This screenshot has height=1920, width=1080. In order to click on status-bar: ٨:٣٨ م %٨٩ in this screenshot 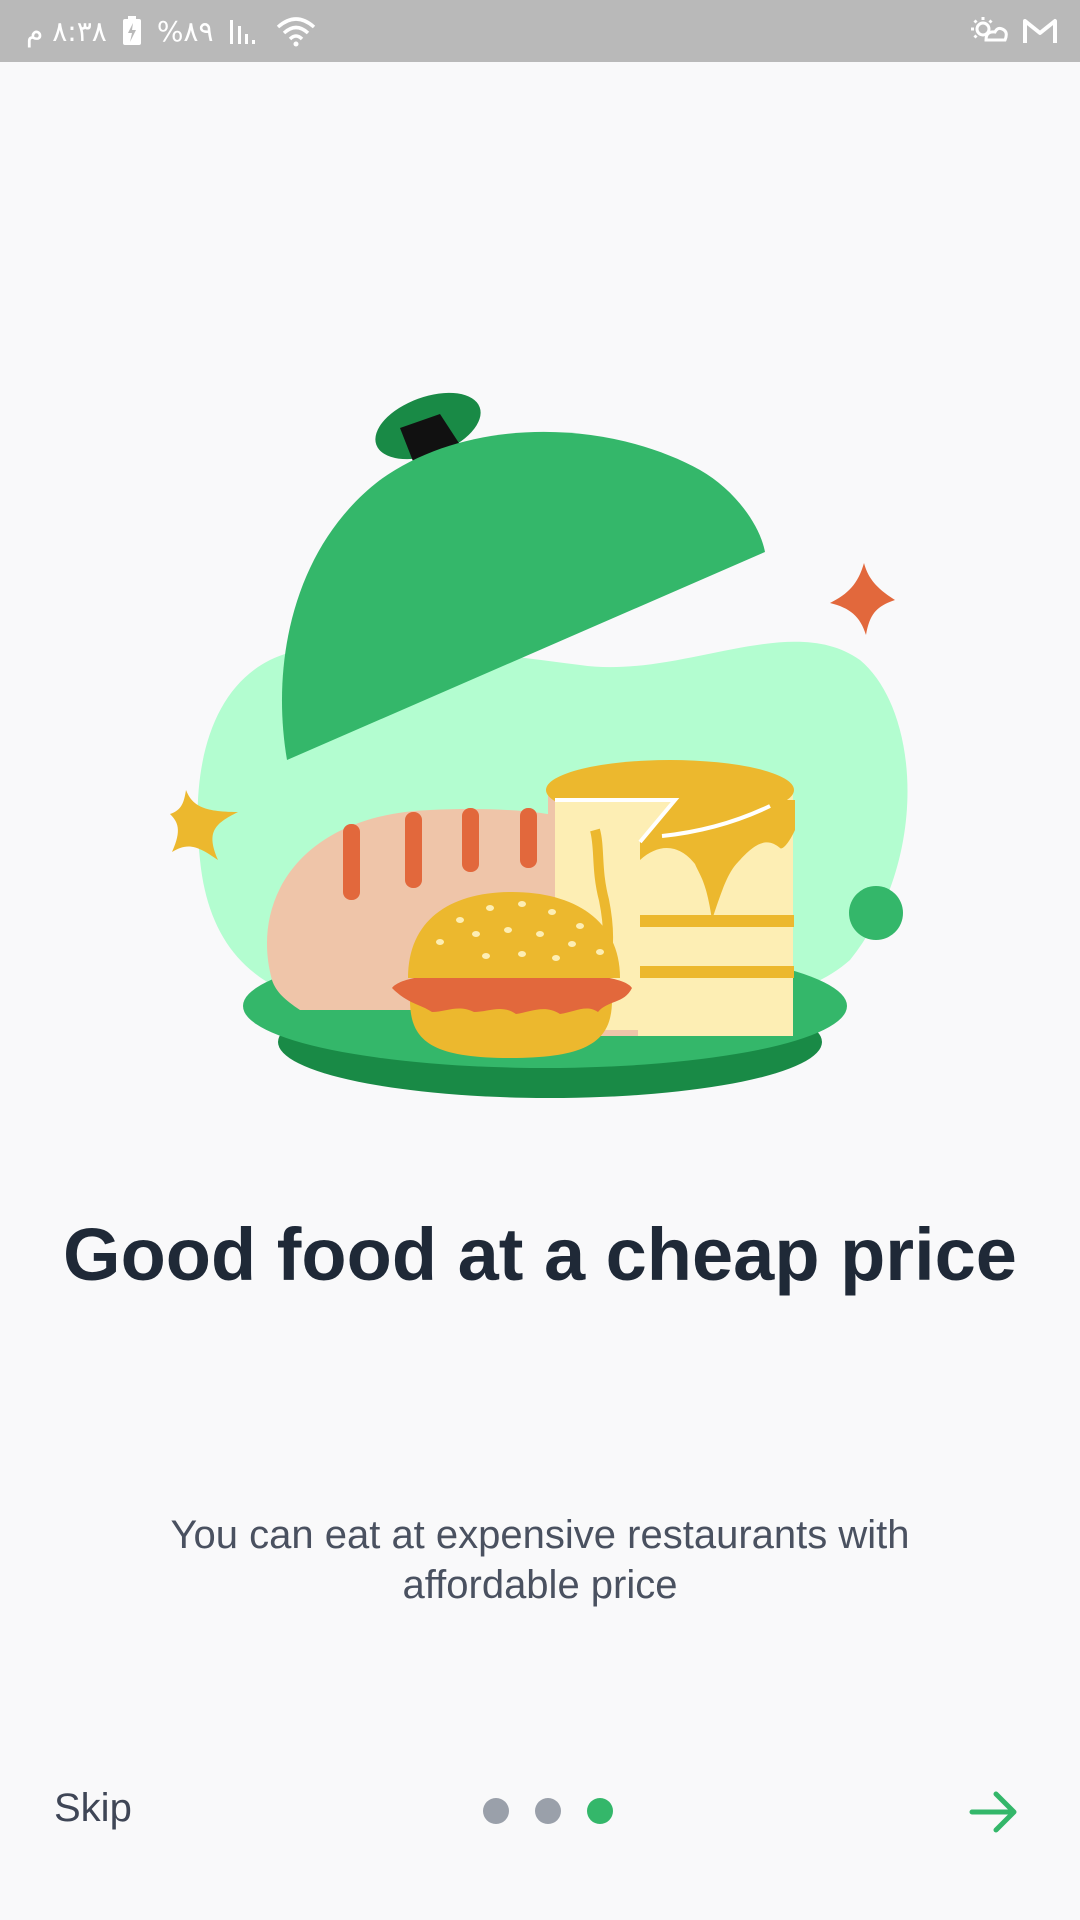, I will do `click(540, 31)`.